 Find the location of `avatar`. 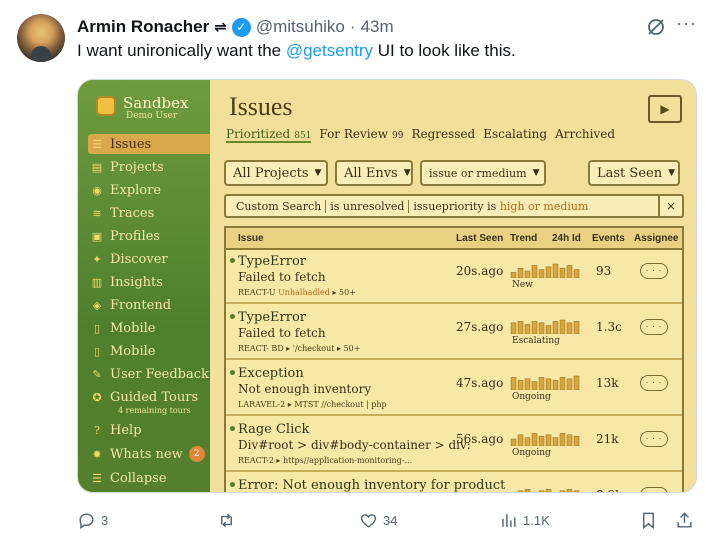

avatar is located at coordinates (41, 38).